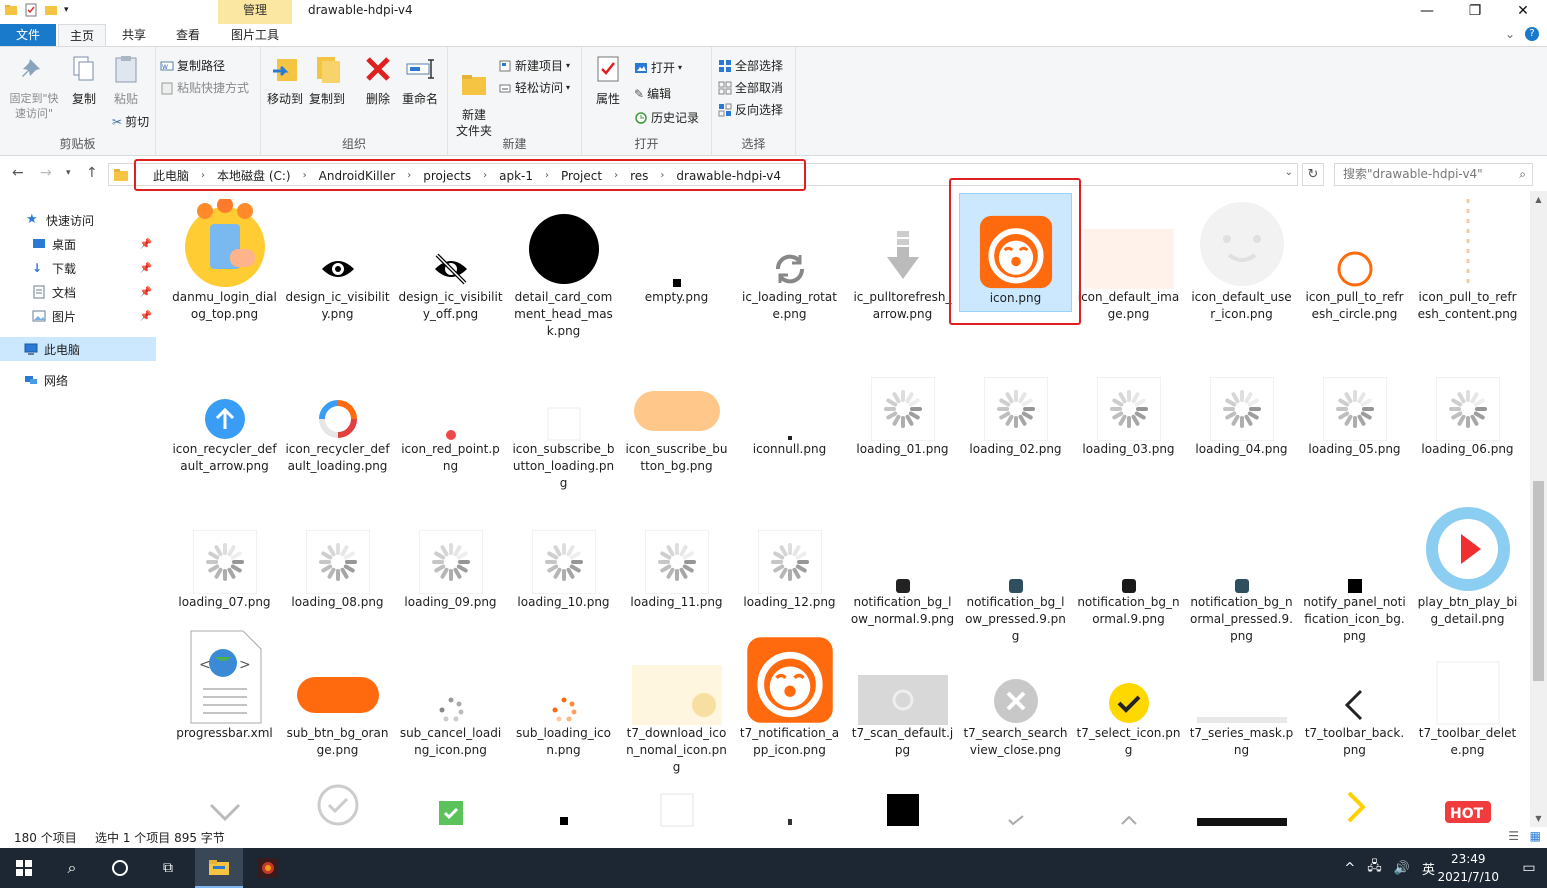 The height and width of the screenshot is (888, 1547). I want to click on scroll-thumb, so click(1538, 581).